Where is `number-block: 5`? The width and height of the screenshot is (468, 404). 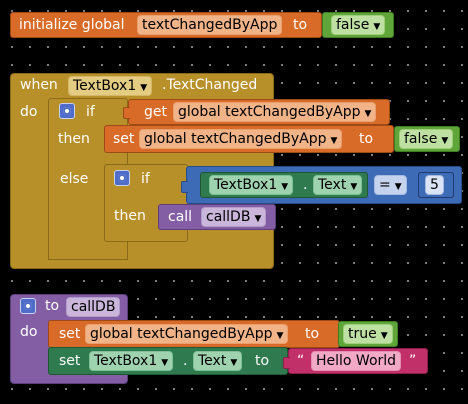 number-block: 5 is located at coordinates (436, 185).